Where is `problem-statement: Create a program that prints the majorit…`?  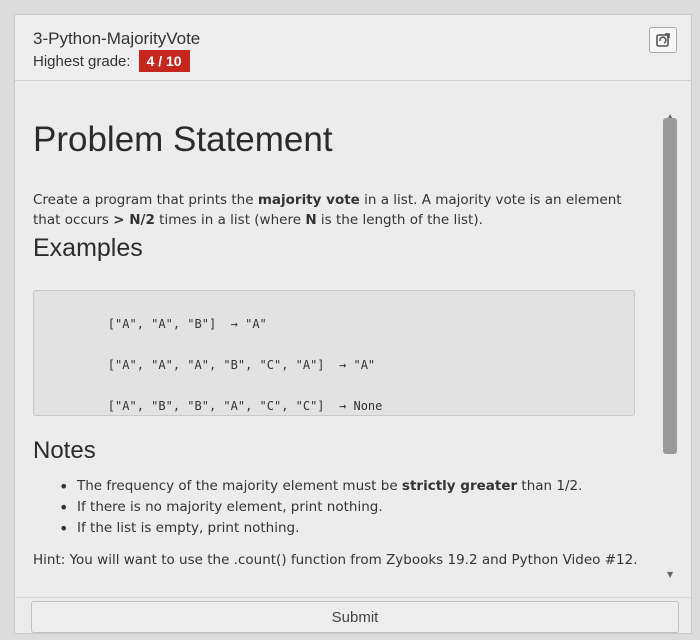
problem-statement: Create a program that prints the majorit… is located at coordinates (333, 210).